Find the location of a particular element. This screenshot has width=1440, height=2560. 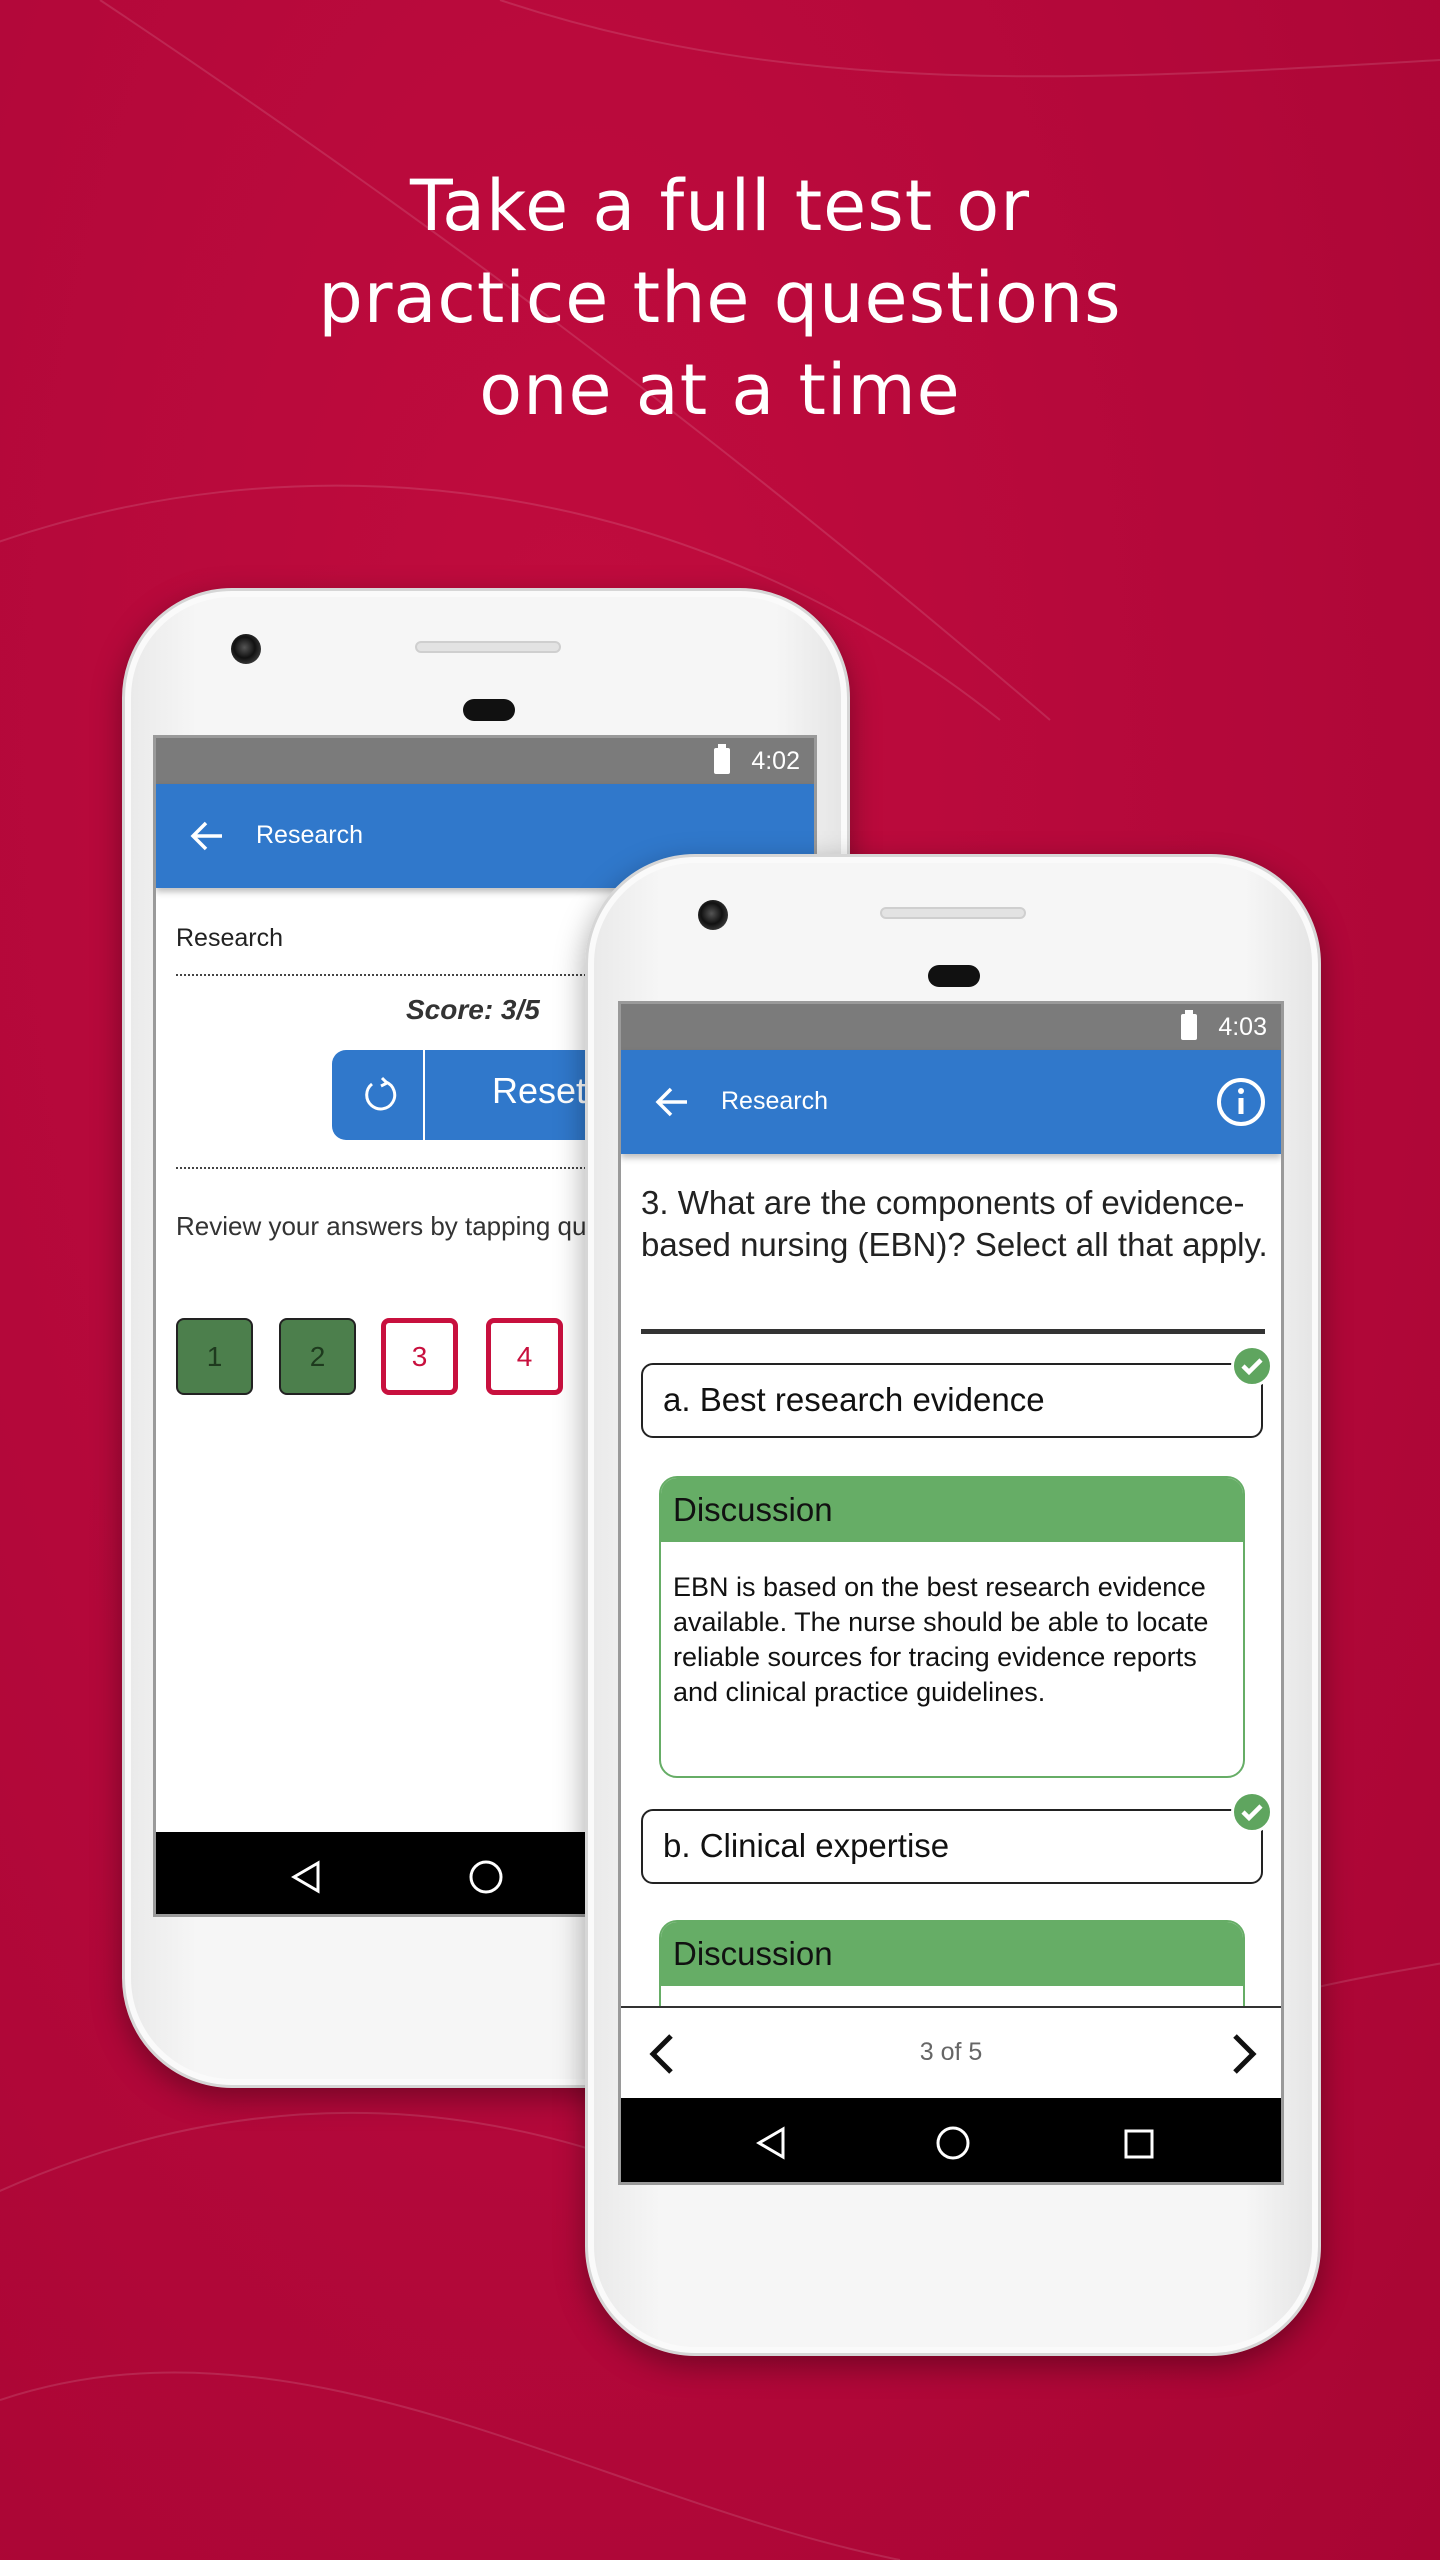

question-4-button: 4 is located at coordinates (524, 1356).